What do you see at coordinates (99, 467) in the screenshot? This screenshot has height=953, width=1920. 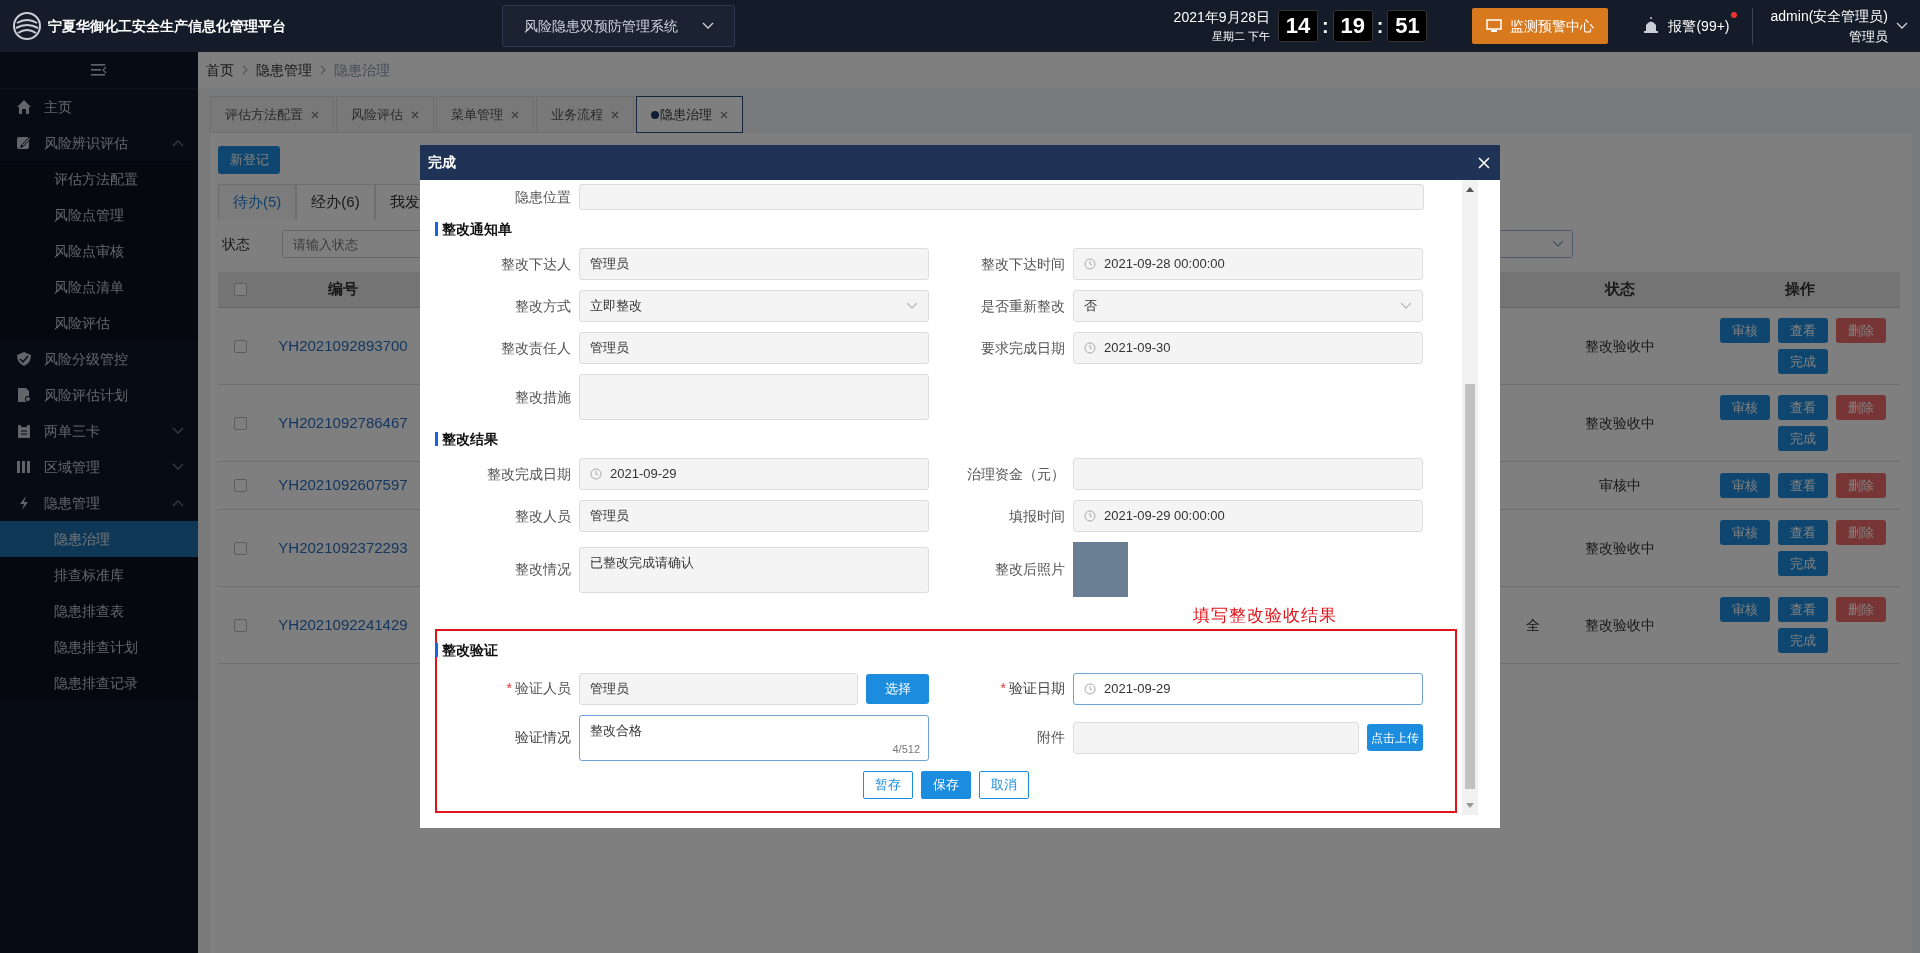 I see `sidebar-item: 区域管理` at bounding box center [99, 467].